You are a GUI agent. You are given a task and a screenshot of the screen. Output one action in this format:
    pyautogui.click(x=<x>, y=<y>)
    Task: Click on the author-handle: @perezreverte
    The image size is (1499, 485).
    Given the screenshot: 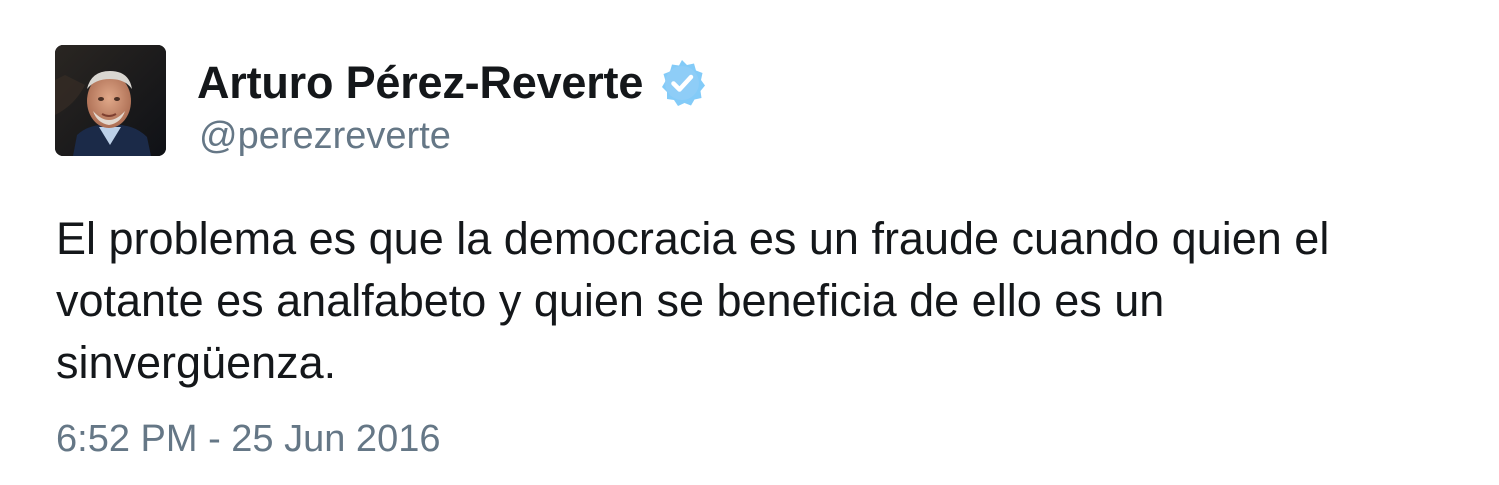 What is the action you would take?
    pyautogui.click(x=325, y=136)
    